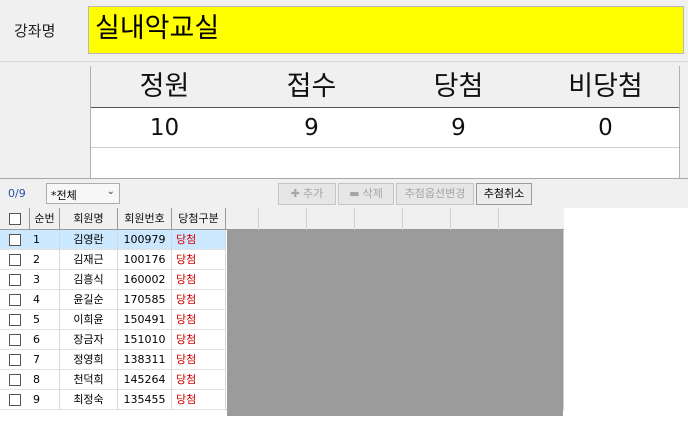  Describe the element at coordinates (89, 240) in the screenshot. I see `row-member-name: 김영란` at that location.